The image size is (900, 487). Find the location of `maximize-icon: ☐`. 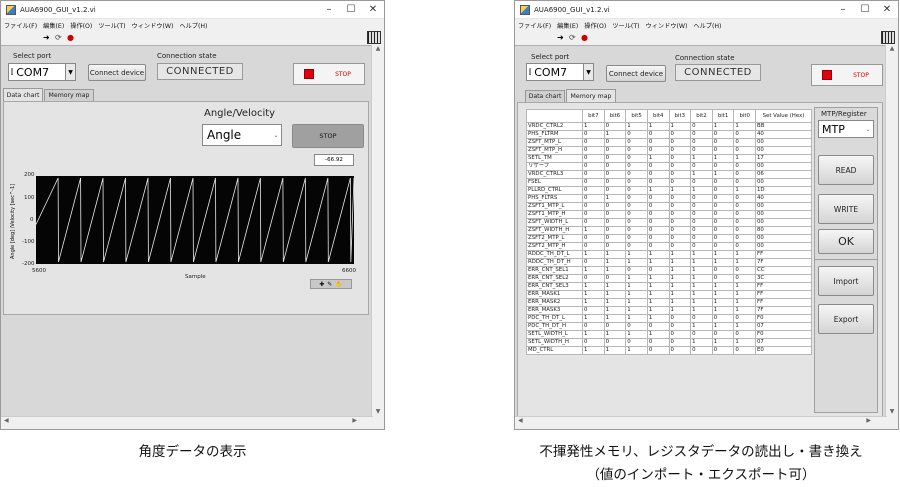

maximize-icon: ☐ is located at coordinates (865, 9).